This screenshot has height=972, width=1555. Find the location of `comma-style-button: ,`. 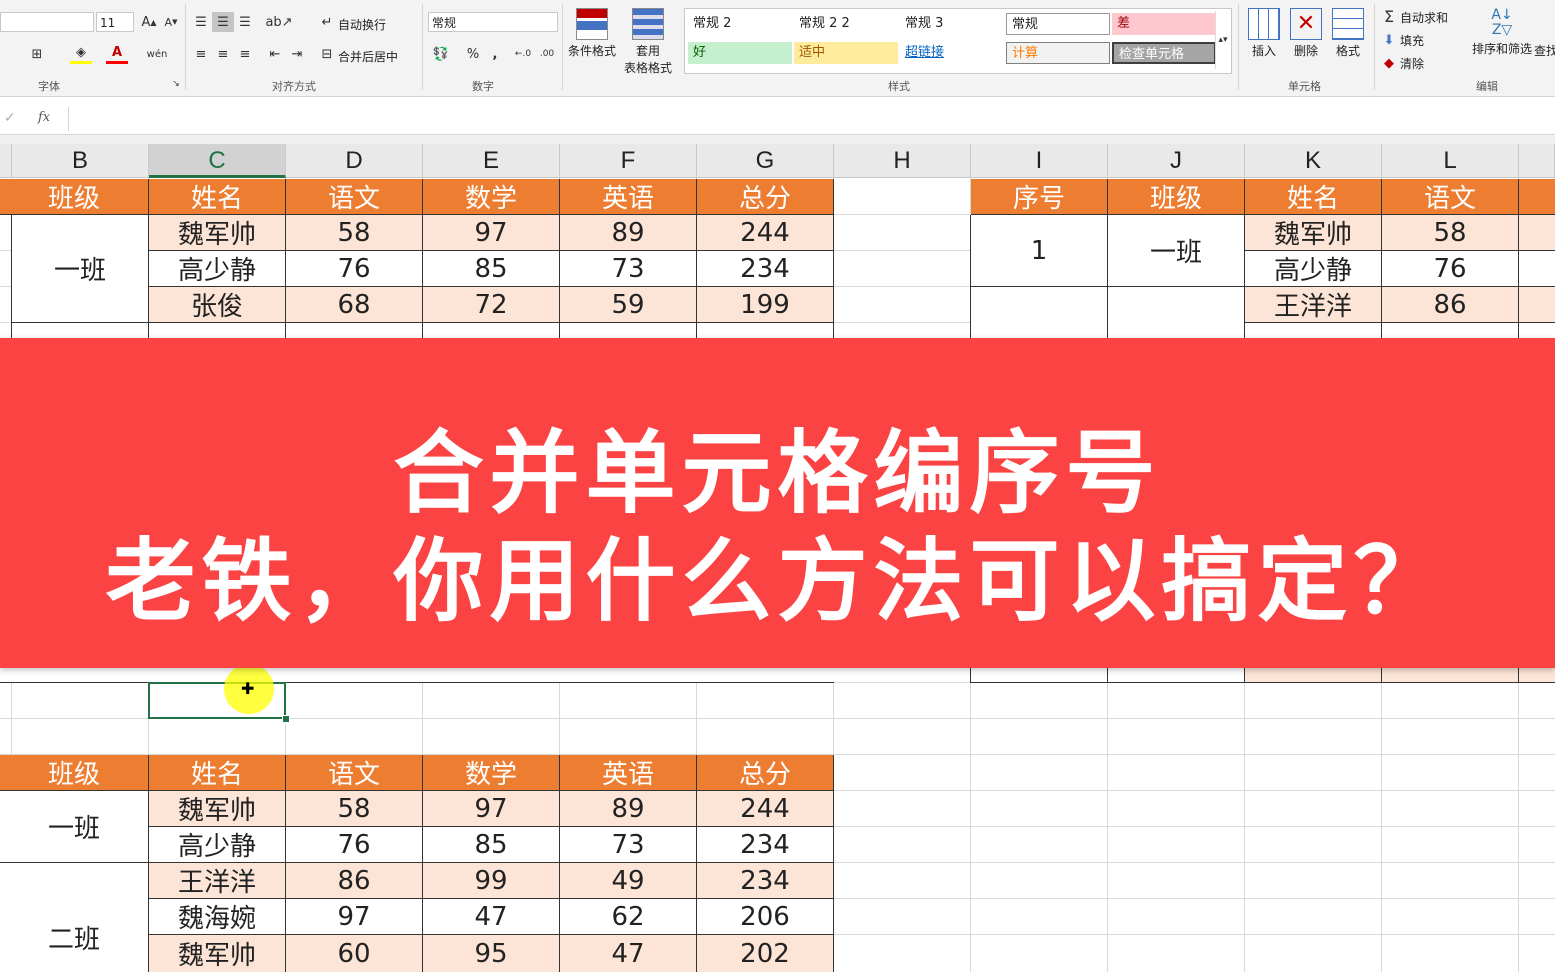

comma-style-button: , is located at coordinates (495, 54).